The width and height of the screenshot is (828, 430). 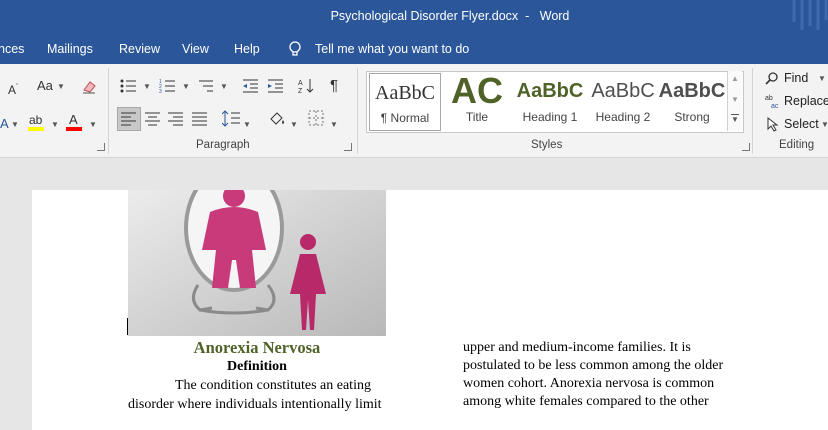 What do you see at coordinates (13, 89) in the screenshot?
I see `grow-font-icon: Aˇ` at bounding box center [13, 89].